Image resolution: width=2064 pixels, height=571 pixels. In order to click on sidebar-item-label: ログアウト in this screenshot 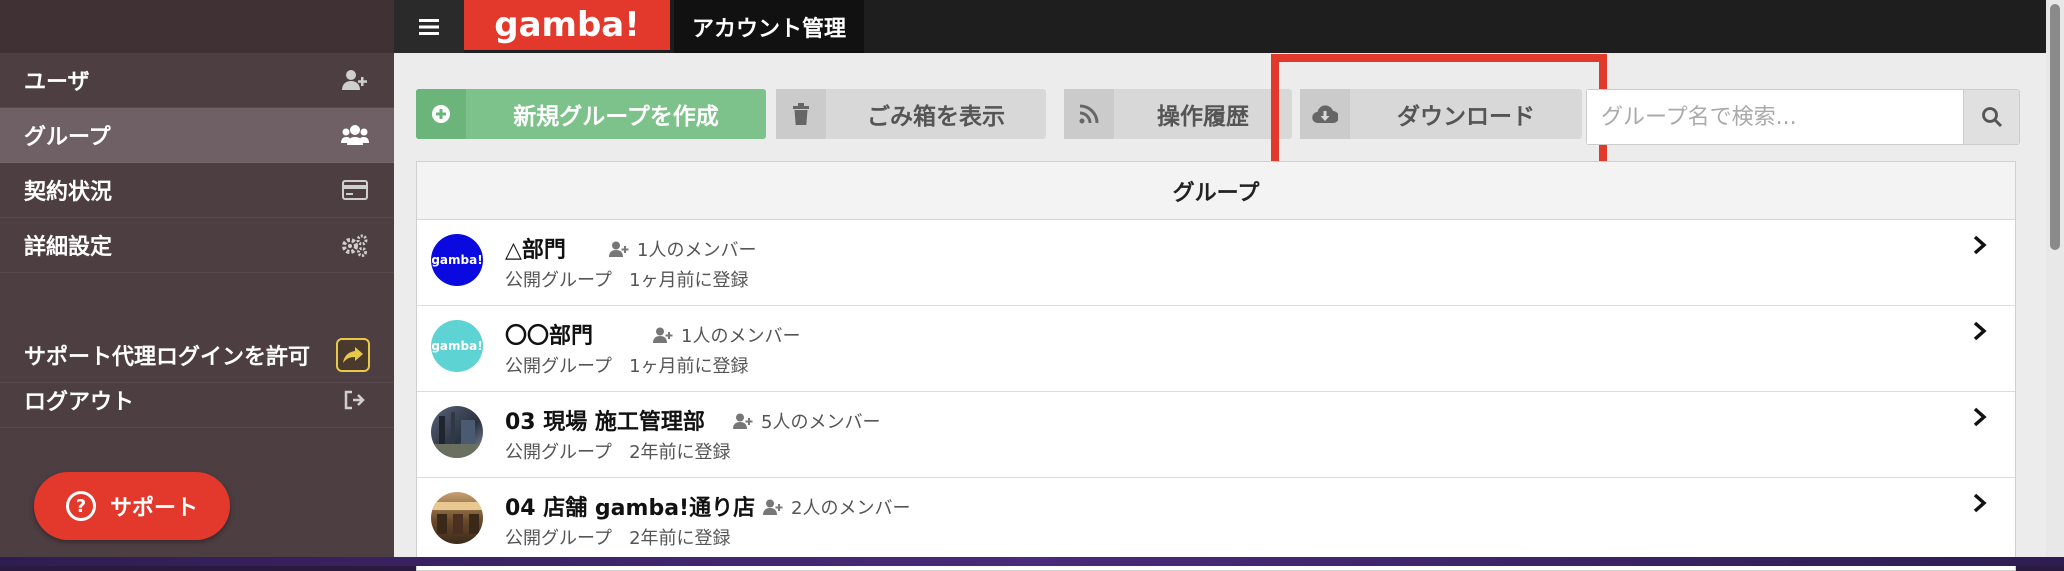, I will do `click(79, 402)`.